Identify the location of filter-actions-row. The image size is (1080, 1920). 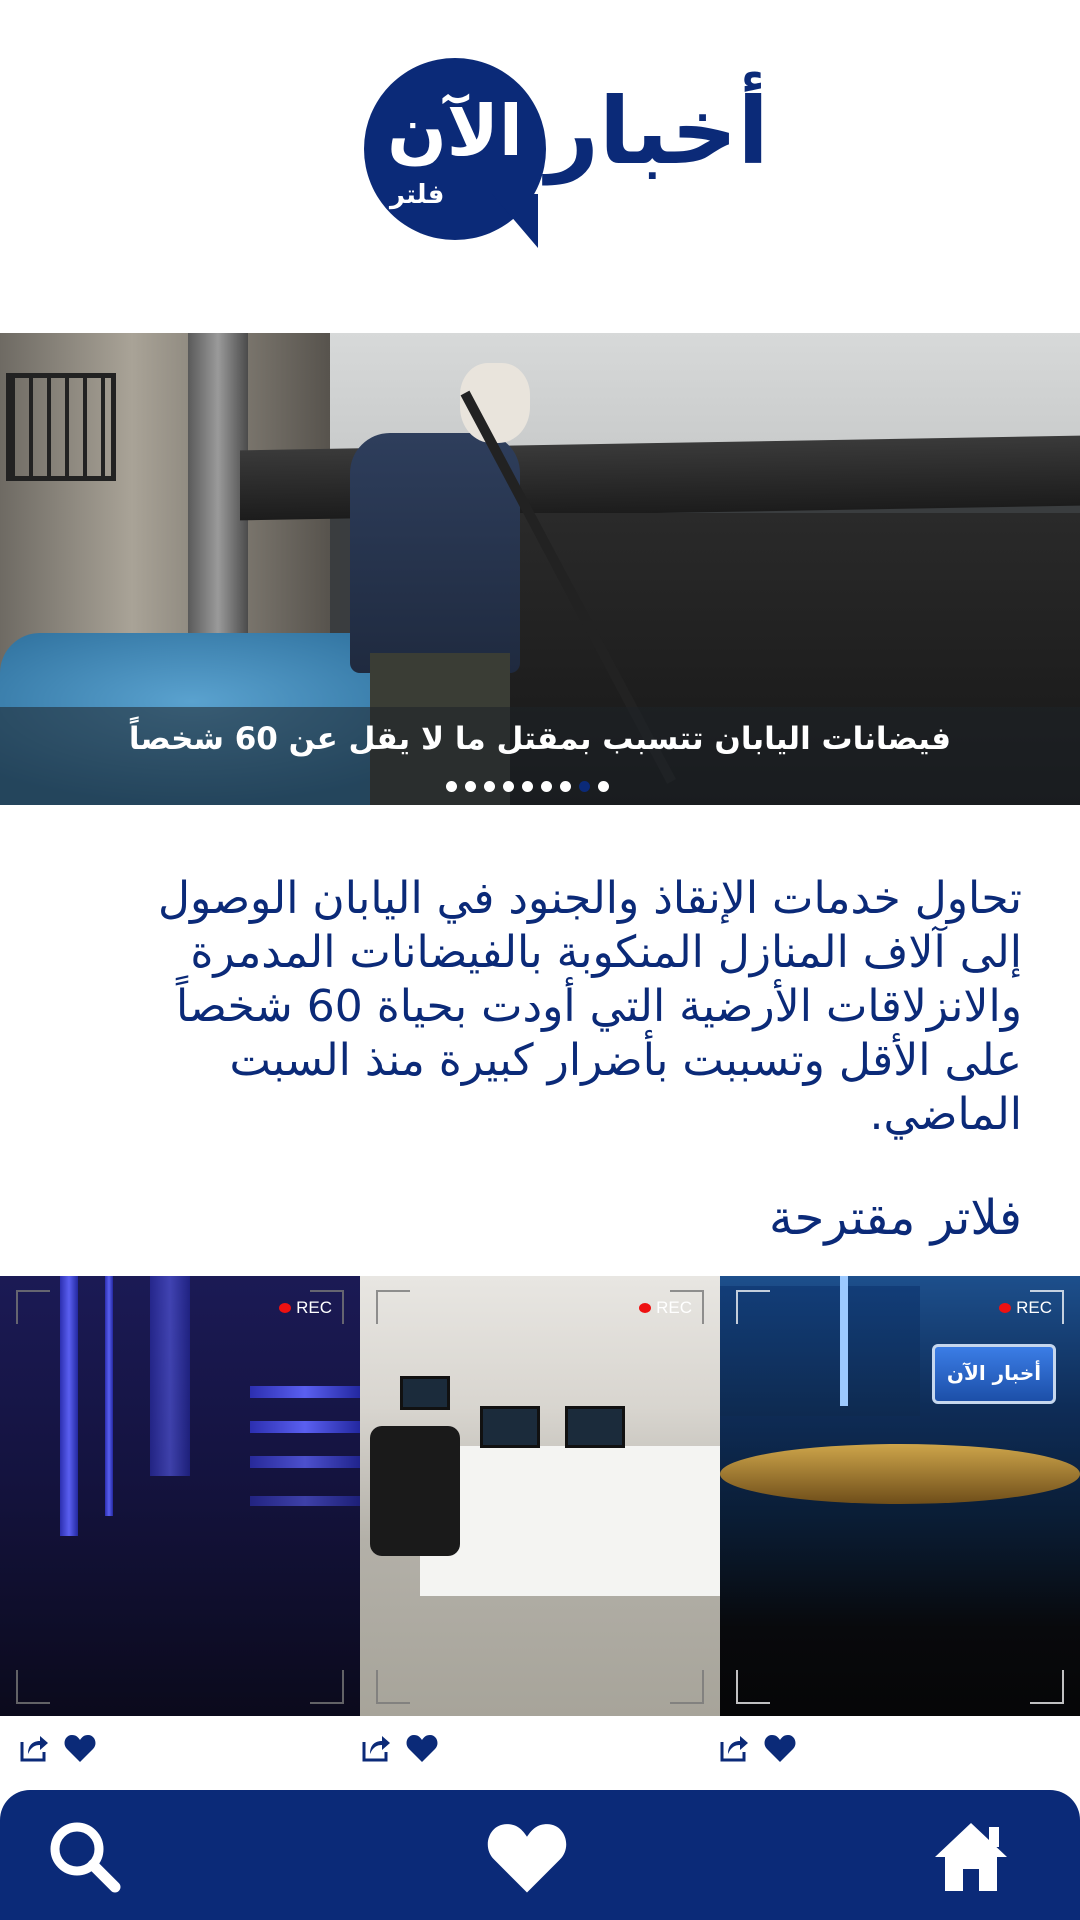
(540, 1753).